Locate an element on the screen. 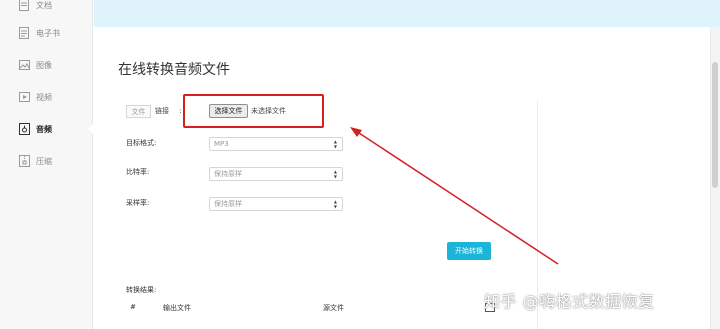 The image size is (720, 329). watermark: 知乎 @嗨格式数据恢复 is located at coordinates (569, 301).